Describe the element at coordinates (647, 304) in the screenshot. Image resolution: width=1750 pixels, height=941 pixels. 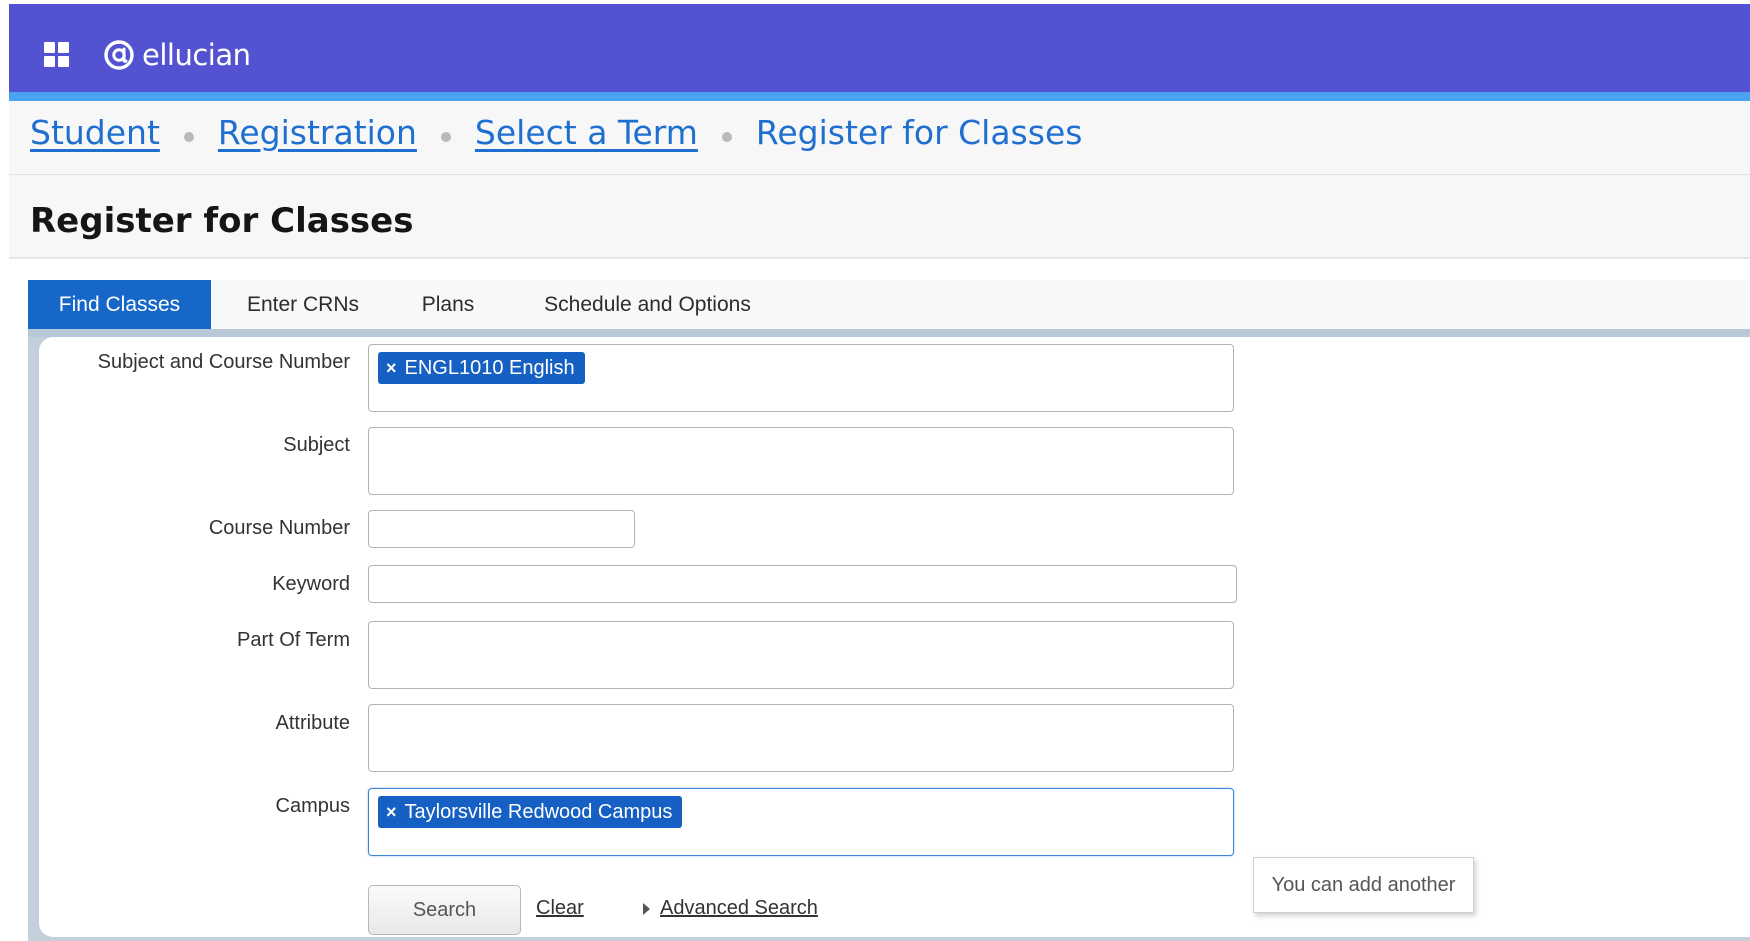
I see `tab-schedule-and-options: Schedule and Options` at that location.